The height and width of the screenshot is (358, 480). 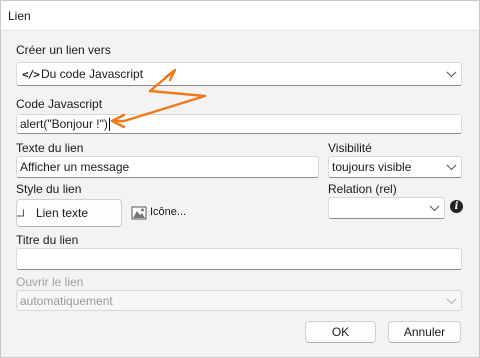 I want to click on link-style-select: Lien texte, so click(x=69, y=213).